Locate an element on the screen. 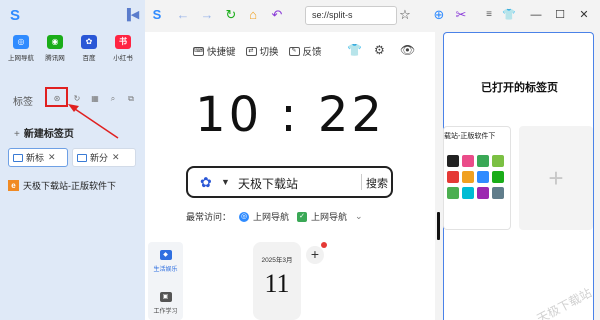 The image size is (600, 320). link-label: 切换 is located at coordinates (269, 52).